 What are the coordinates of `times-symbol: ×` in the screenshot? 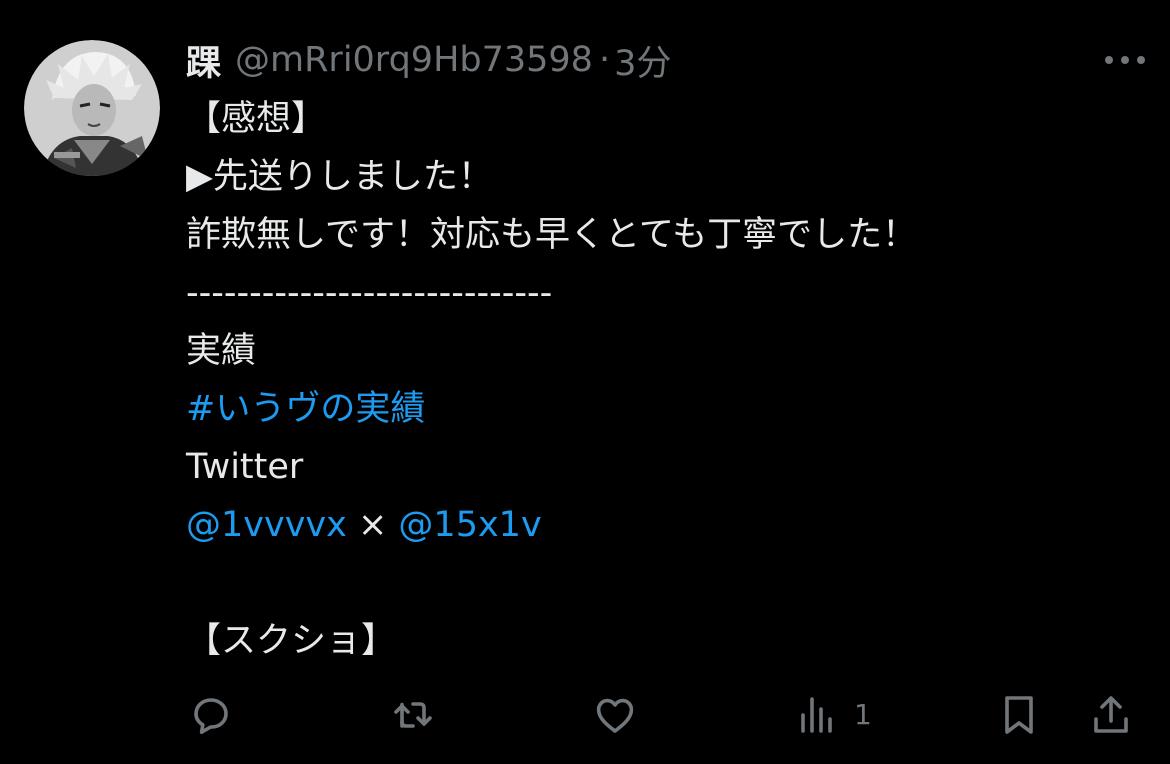 It's located at (372, 525).